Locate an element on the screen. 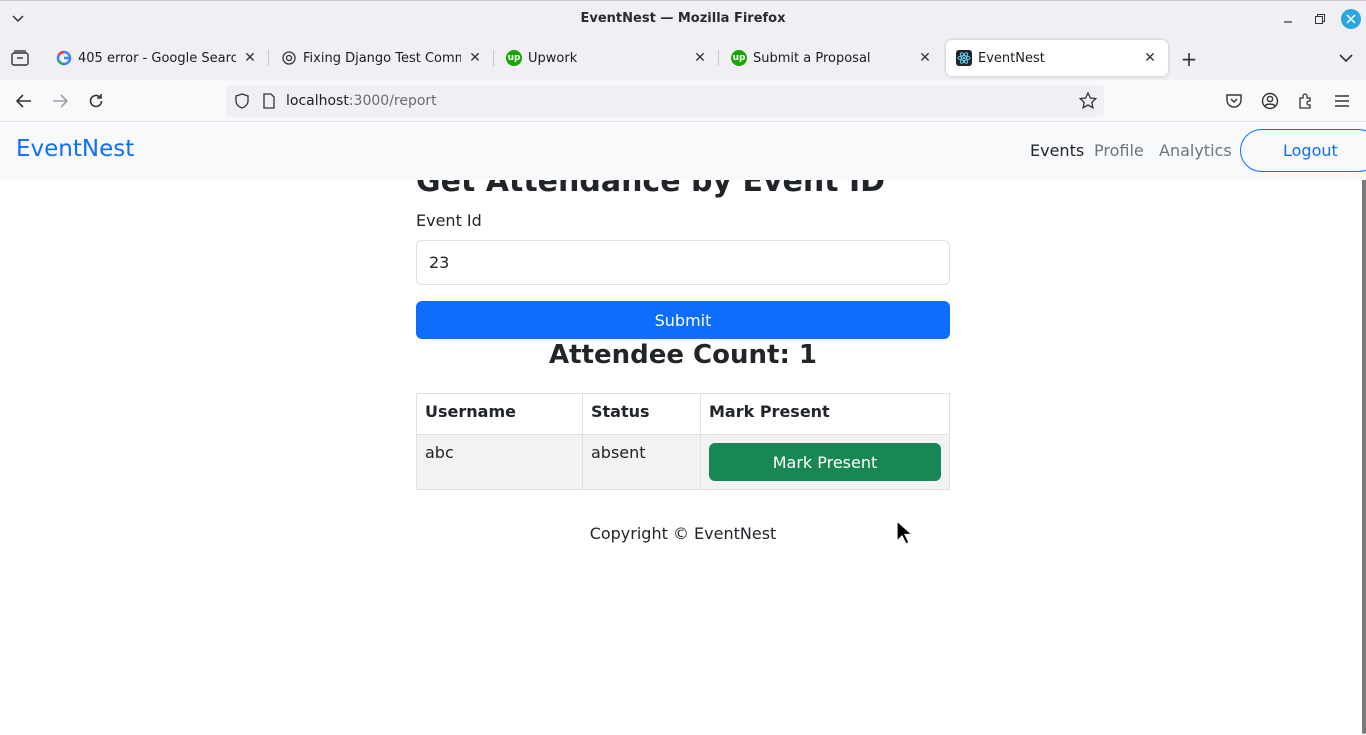  event-id-label: Event Id is located at coordinates (449, 220).